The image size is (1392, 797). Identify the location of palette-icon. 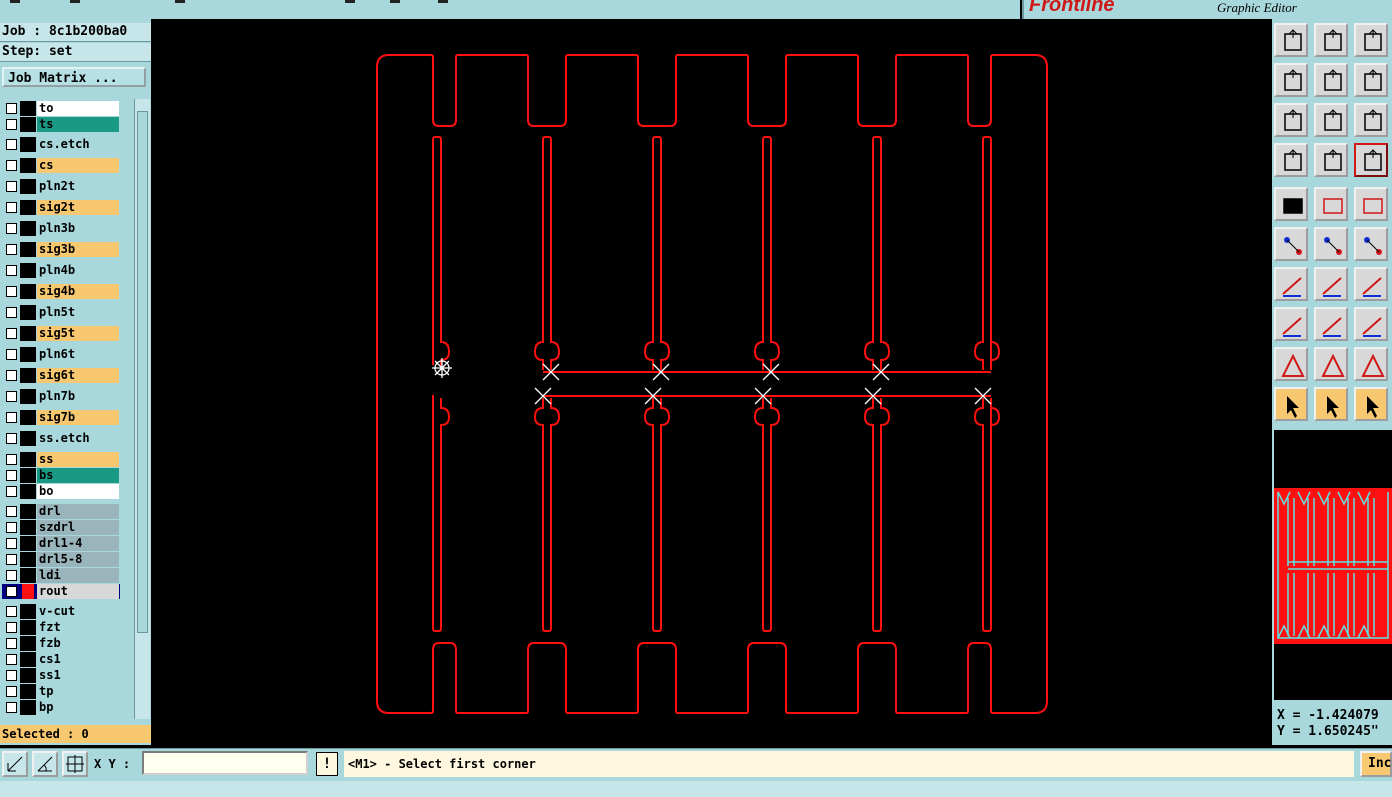
(1291, 160).